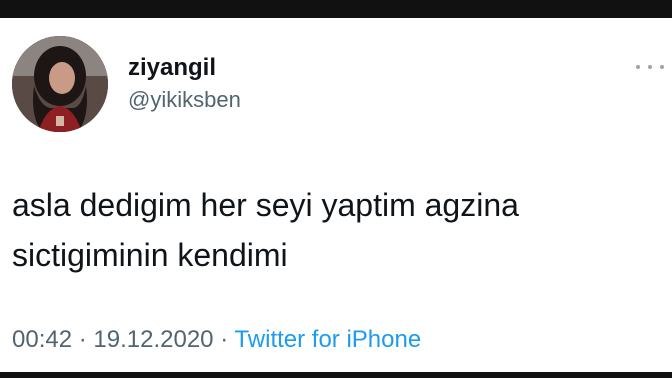 This screenshot has width=672, height=378. What do you see at coordinates (216, 340) in the screenshot?
I see `tweet-meta: 00:42 · 19.12.2020 · Twitter for iPhone` at bounding box center [216, 340].